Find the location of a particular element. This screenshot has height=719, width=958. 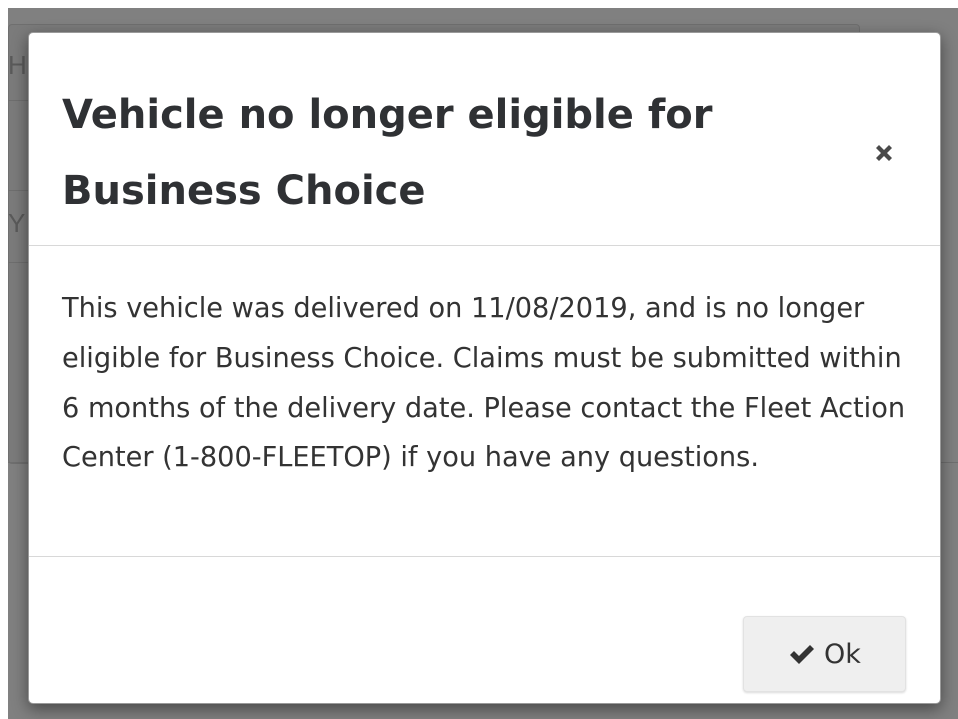

background-text-fragment: H is located at coordinates (17, 65).